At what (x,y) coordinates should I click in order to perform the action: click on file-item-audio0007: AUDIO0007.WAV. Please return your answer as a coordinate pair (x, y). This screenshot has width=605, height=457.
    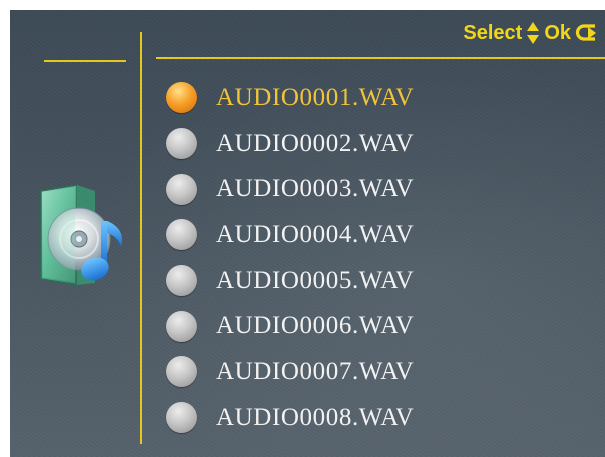
    Looking at the image, I should click on (290, 372).